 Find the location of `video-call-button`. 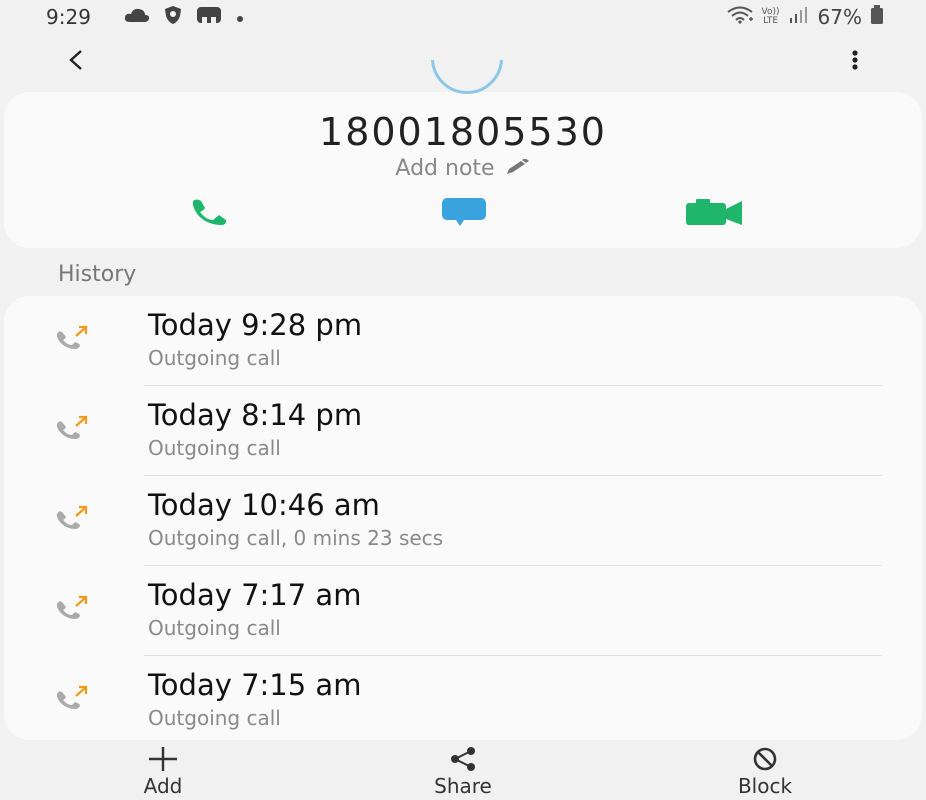

video-call-button is located at coordinates (714, 214).